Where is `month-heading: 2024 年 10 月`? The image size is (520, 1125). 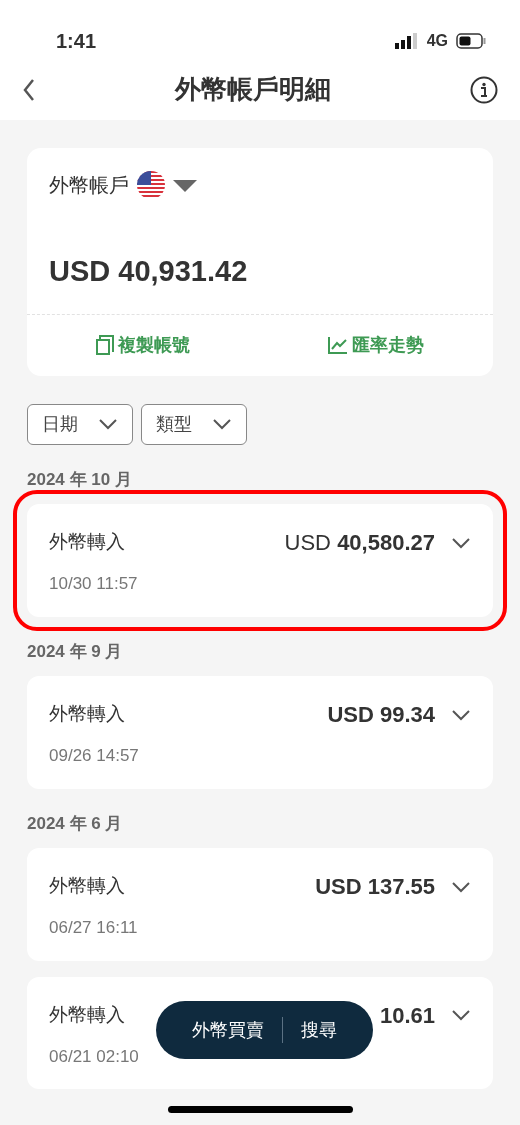 month-heading: 2024 年 10 月 is located at coordinates (80, 479).